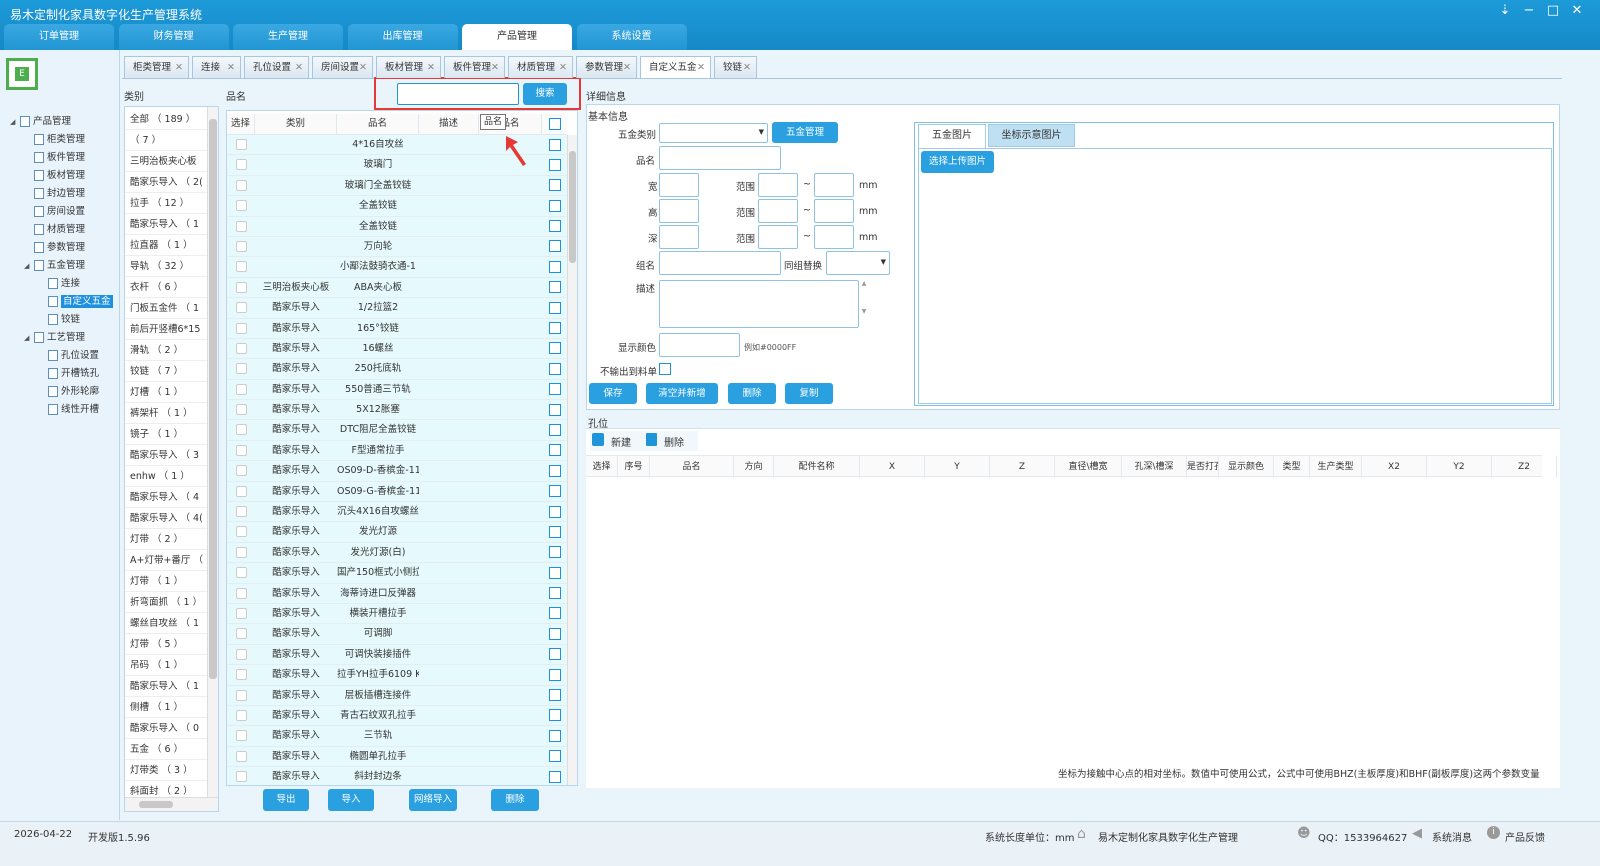  Describe the element at coordinates (156, 67) in the screenshot. I see `sub-tab-0: 柜类管理 ✕` at that location.